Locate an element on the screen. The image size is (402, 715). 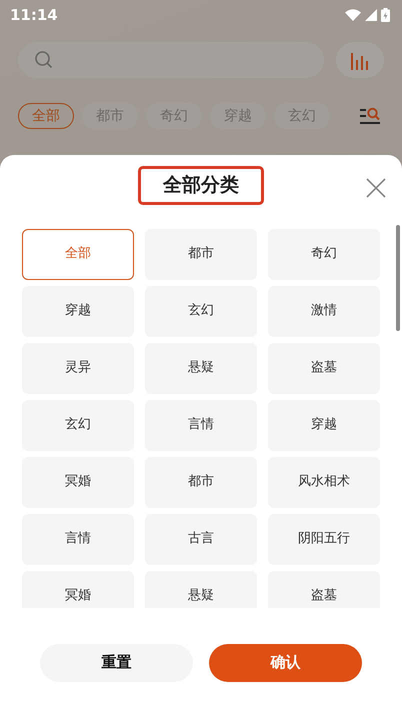
category-option: 全部 is located at coordinates (78, 254).